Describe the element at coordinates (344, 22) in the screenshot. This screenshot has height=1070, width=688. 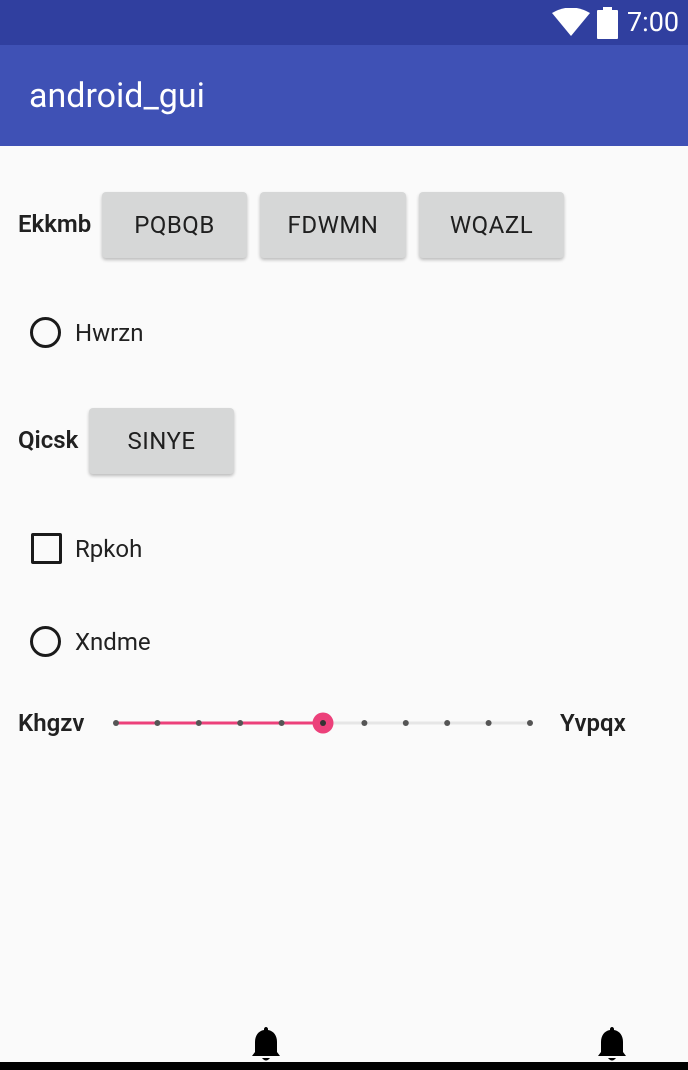
I see `status-bar: 7:00` at that location.